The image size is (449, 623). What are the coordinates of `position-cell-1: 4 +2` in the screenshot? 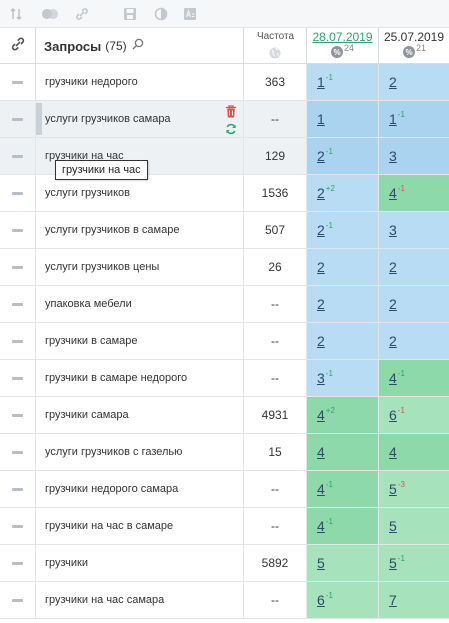 It's located at (343, 415).